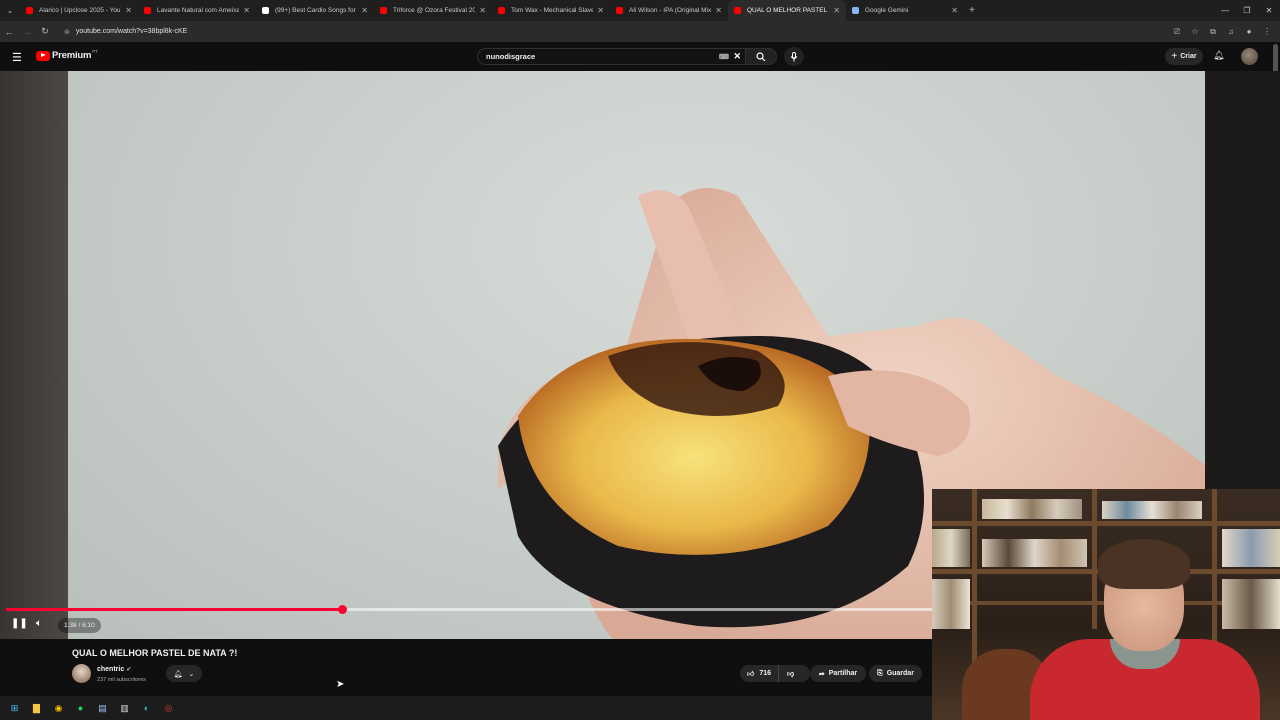  I want to click on notepad-icon: ▤, so click(102, 708).